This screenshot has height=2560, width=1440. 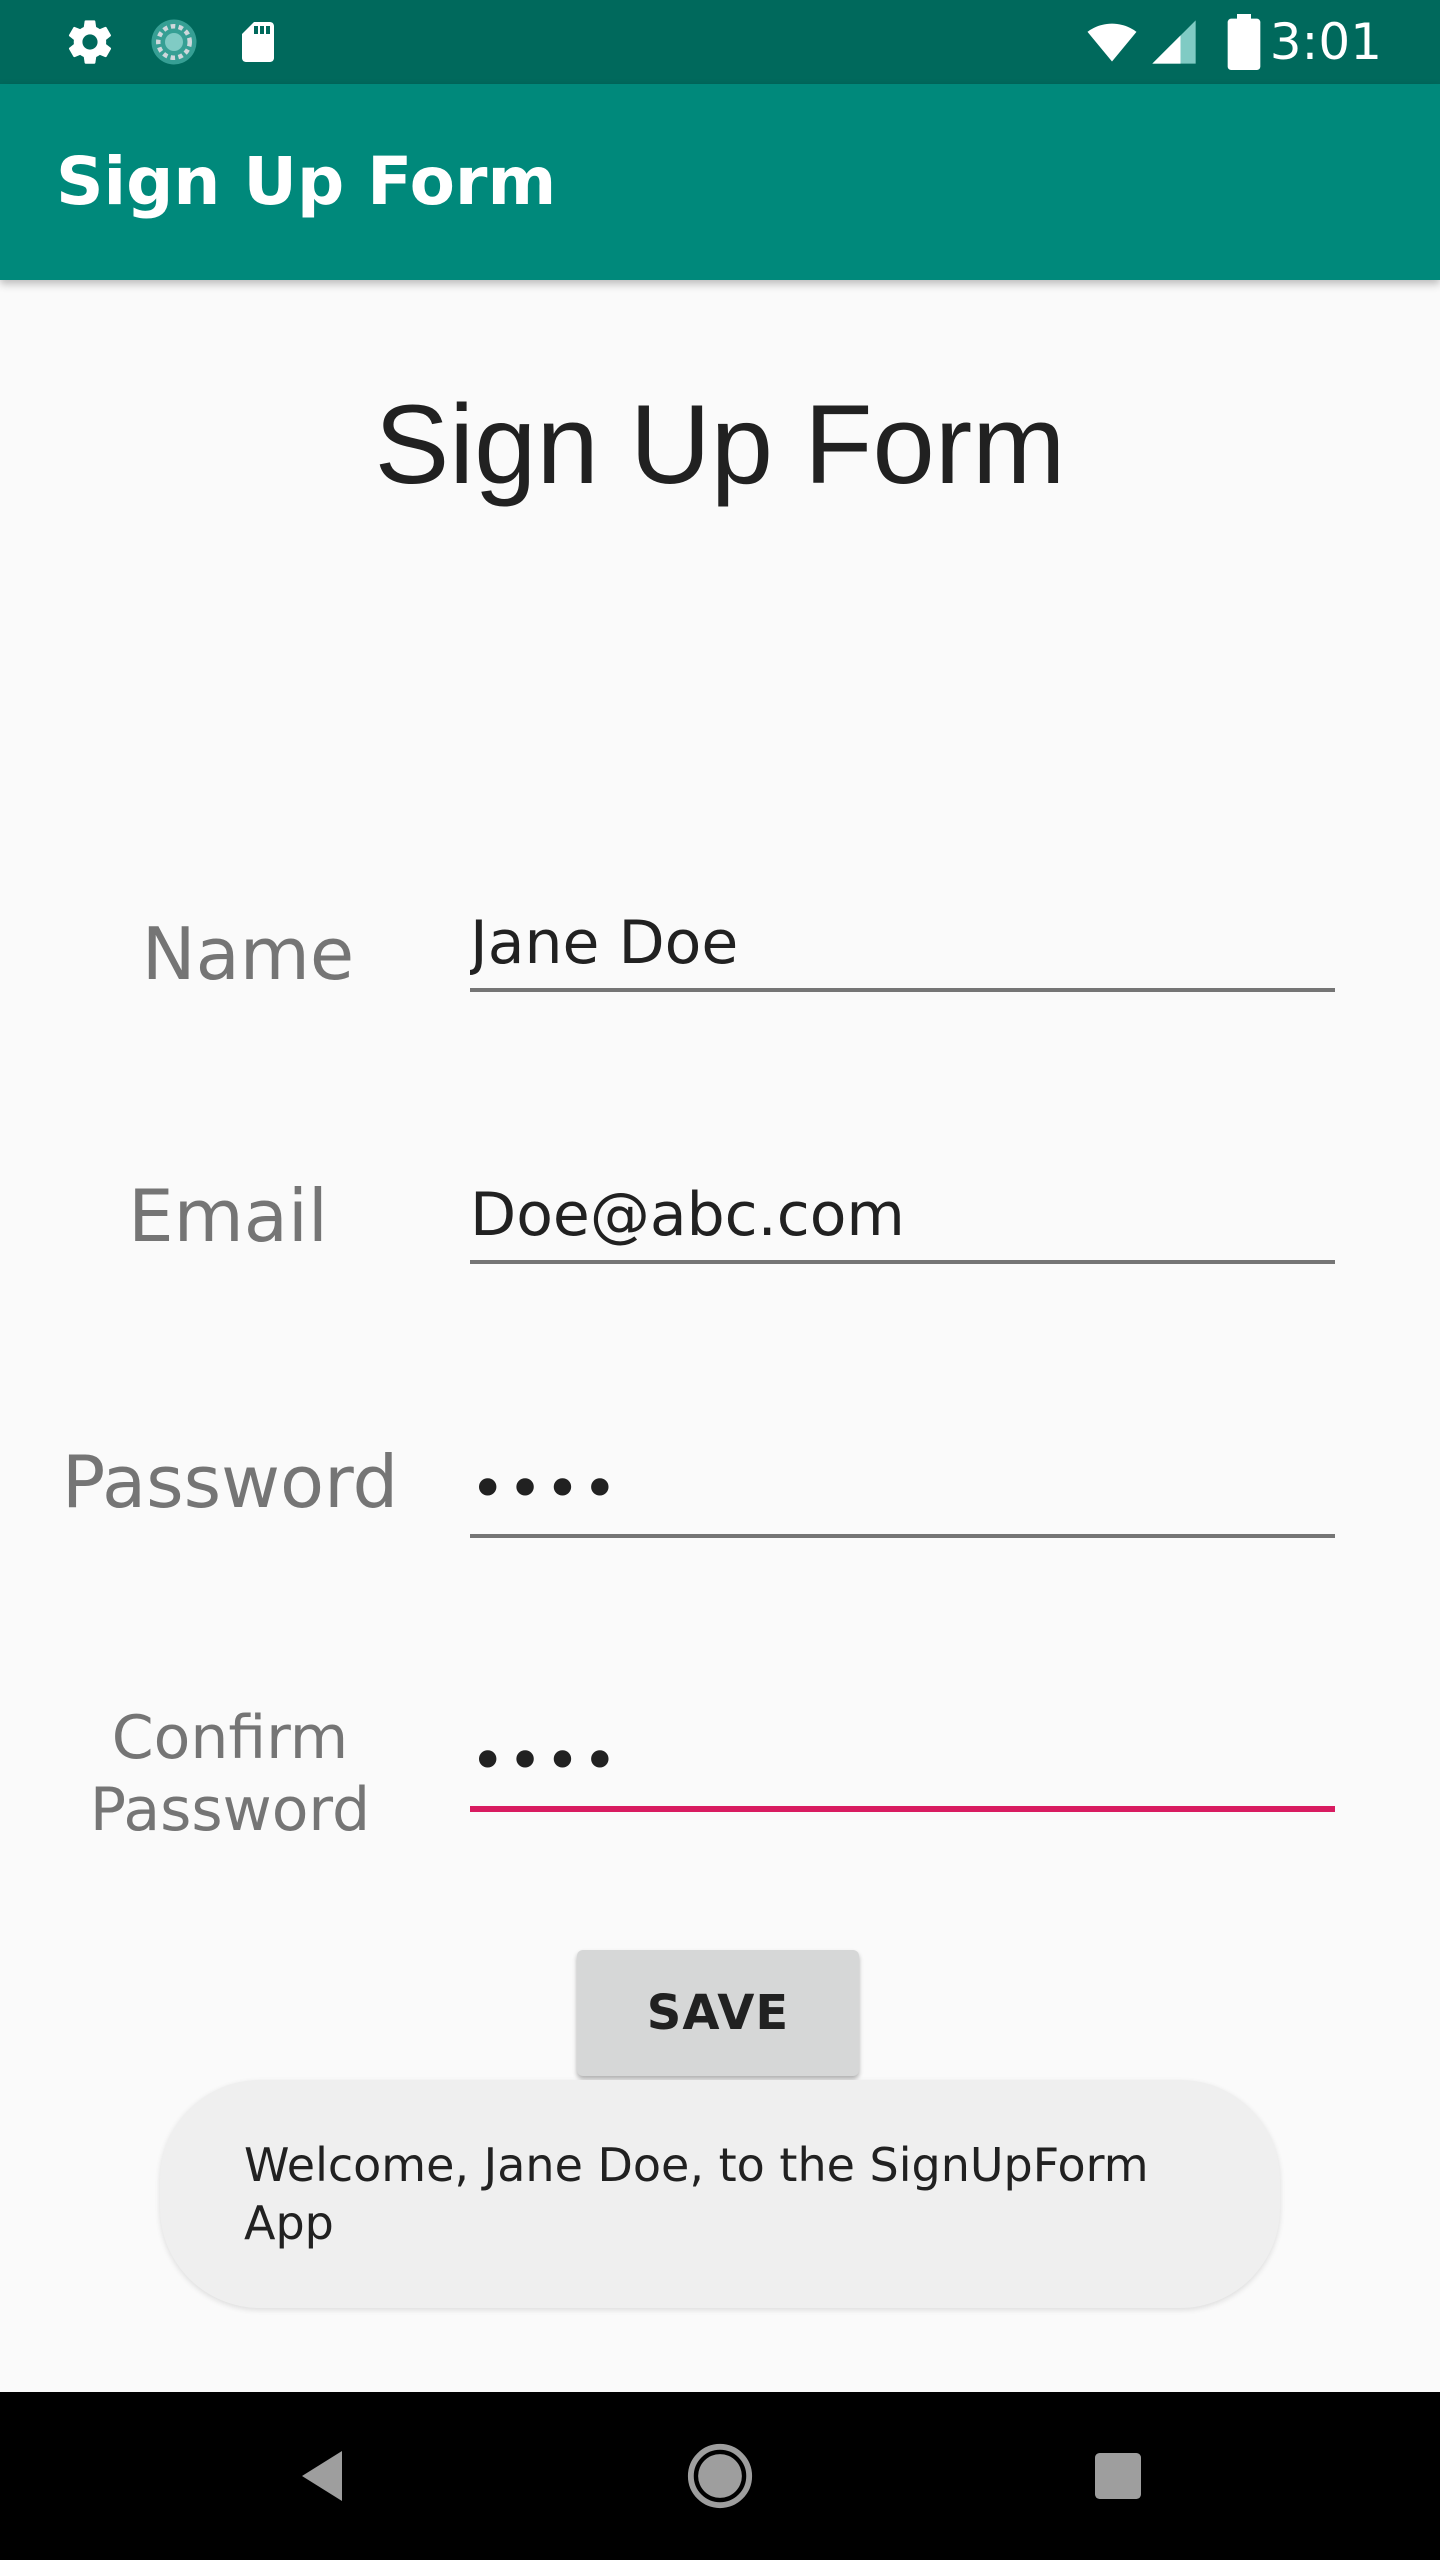 What do you see at coordinates (902, 1217) in the screenshot?
I see `email-field` at bounding box center [902, 1217].